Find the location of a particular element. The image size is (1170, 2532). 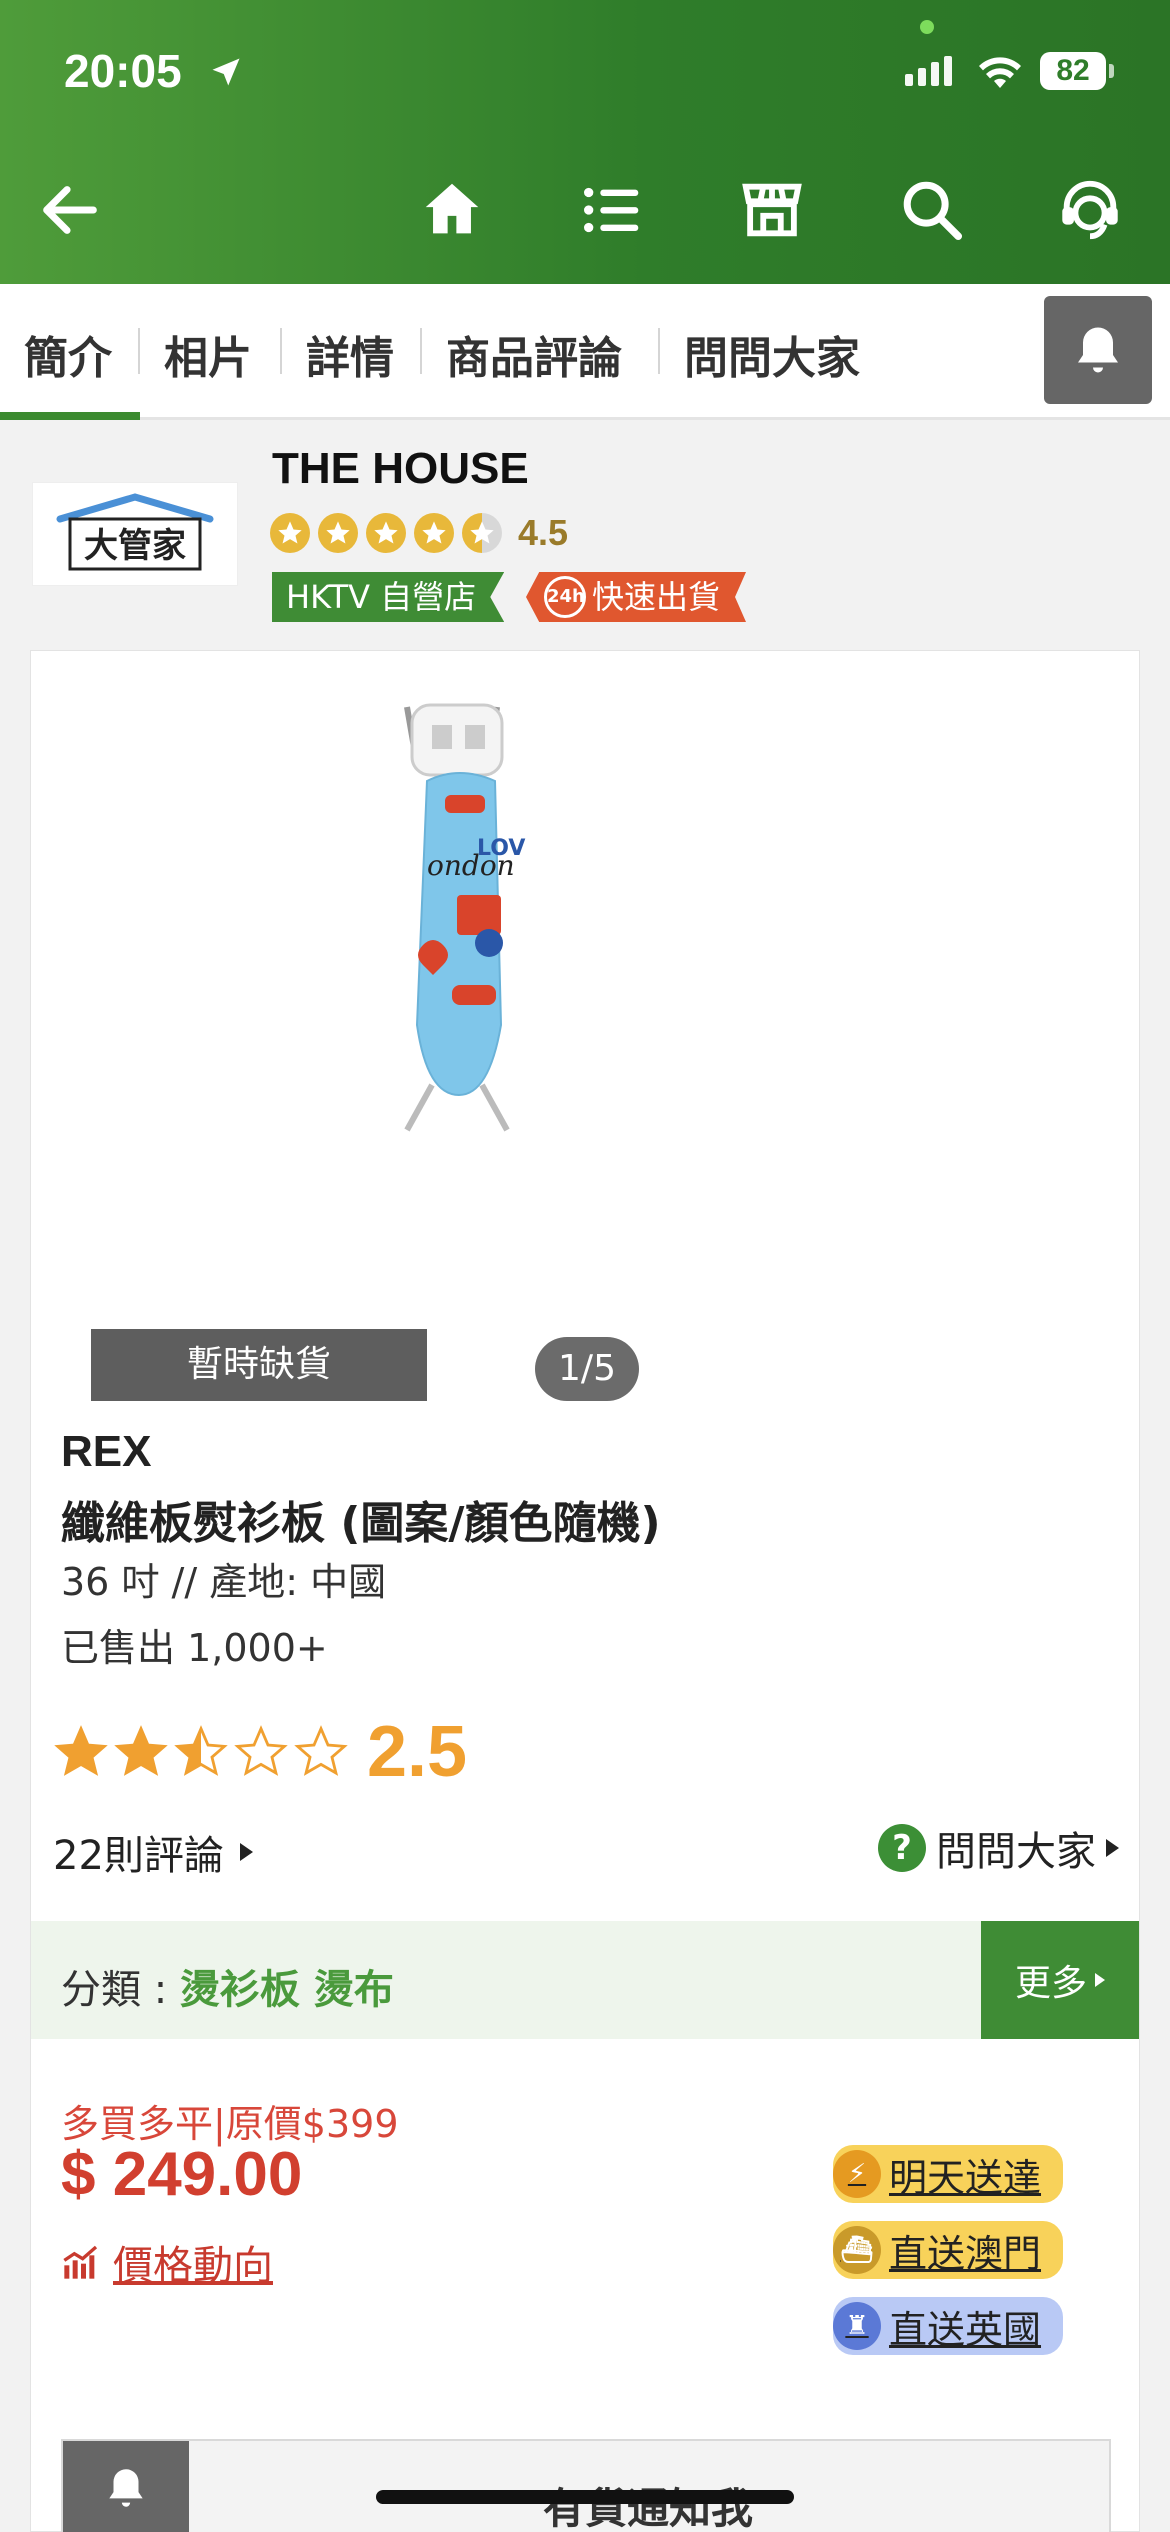

category-label: 分類 : 燙衫板 燙布 is located at coordinates (227, 1986).